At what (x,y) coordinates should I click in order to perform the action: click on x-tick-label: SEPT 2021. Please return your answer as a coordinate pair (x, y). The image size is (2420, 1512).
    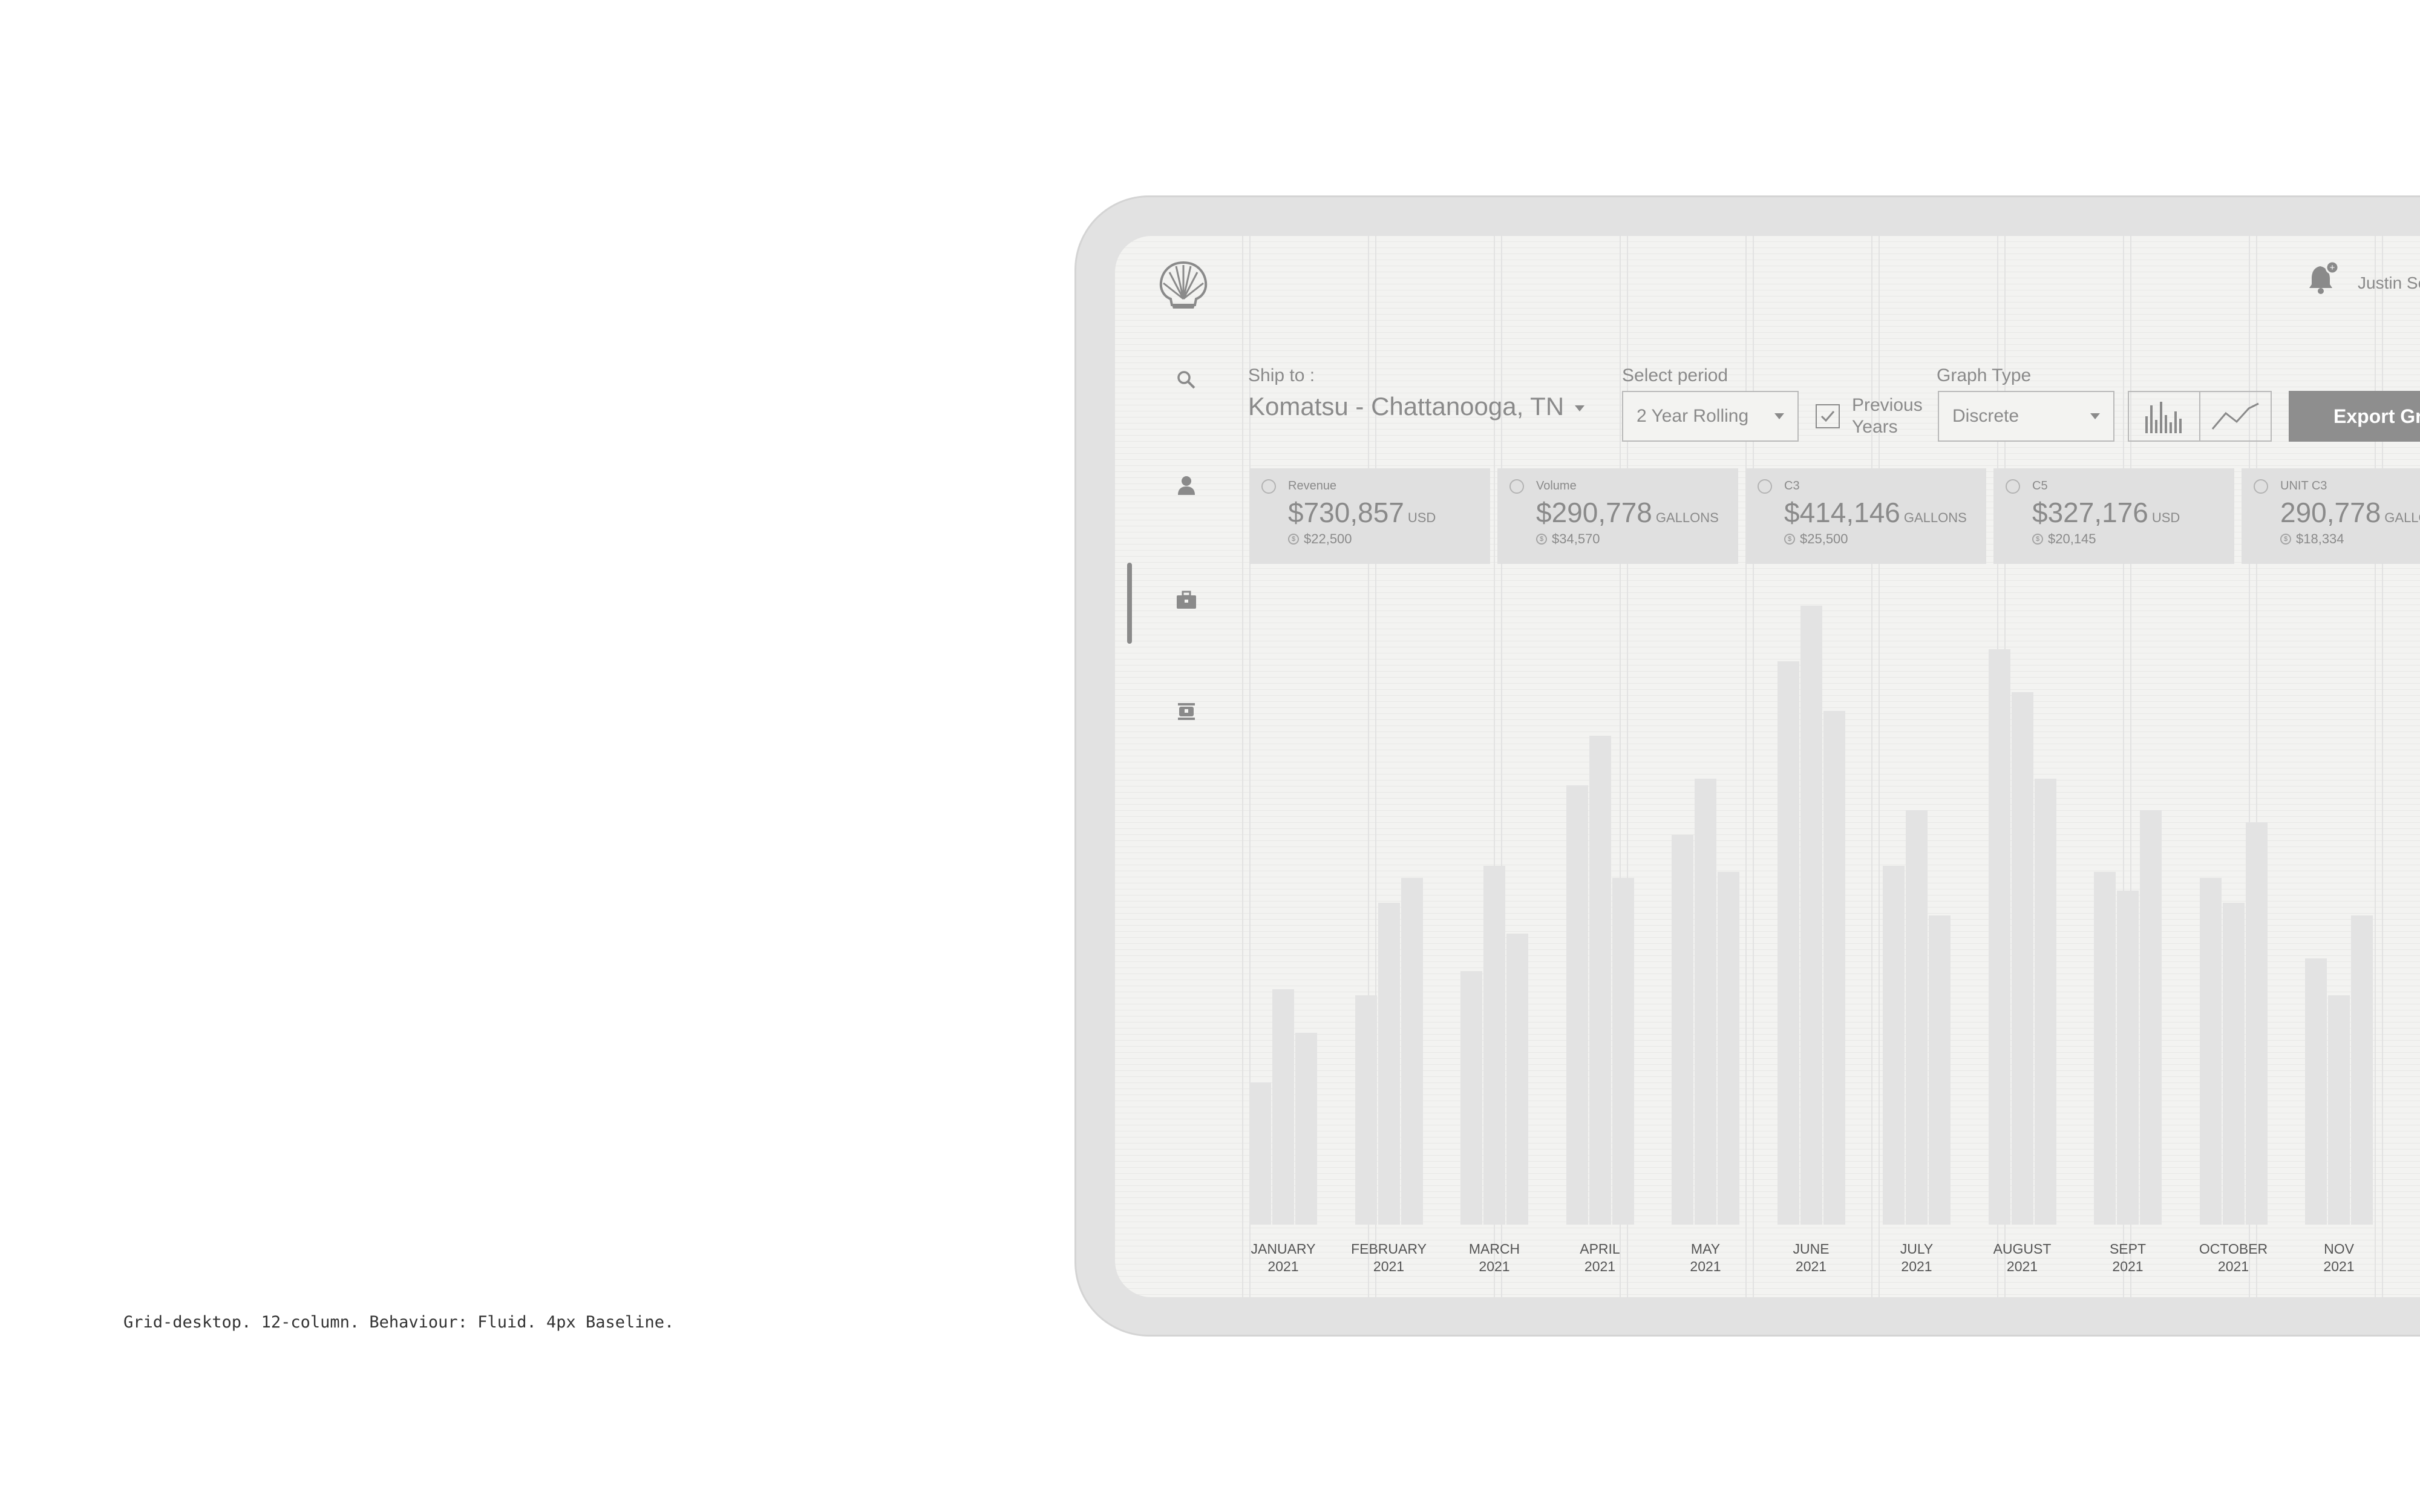
    Looking at the image, I should click on (2127, 1257).